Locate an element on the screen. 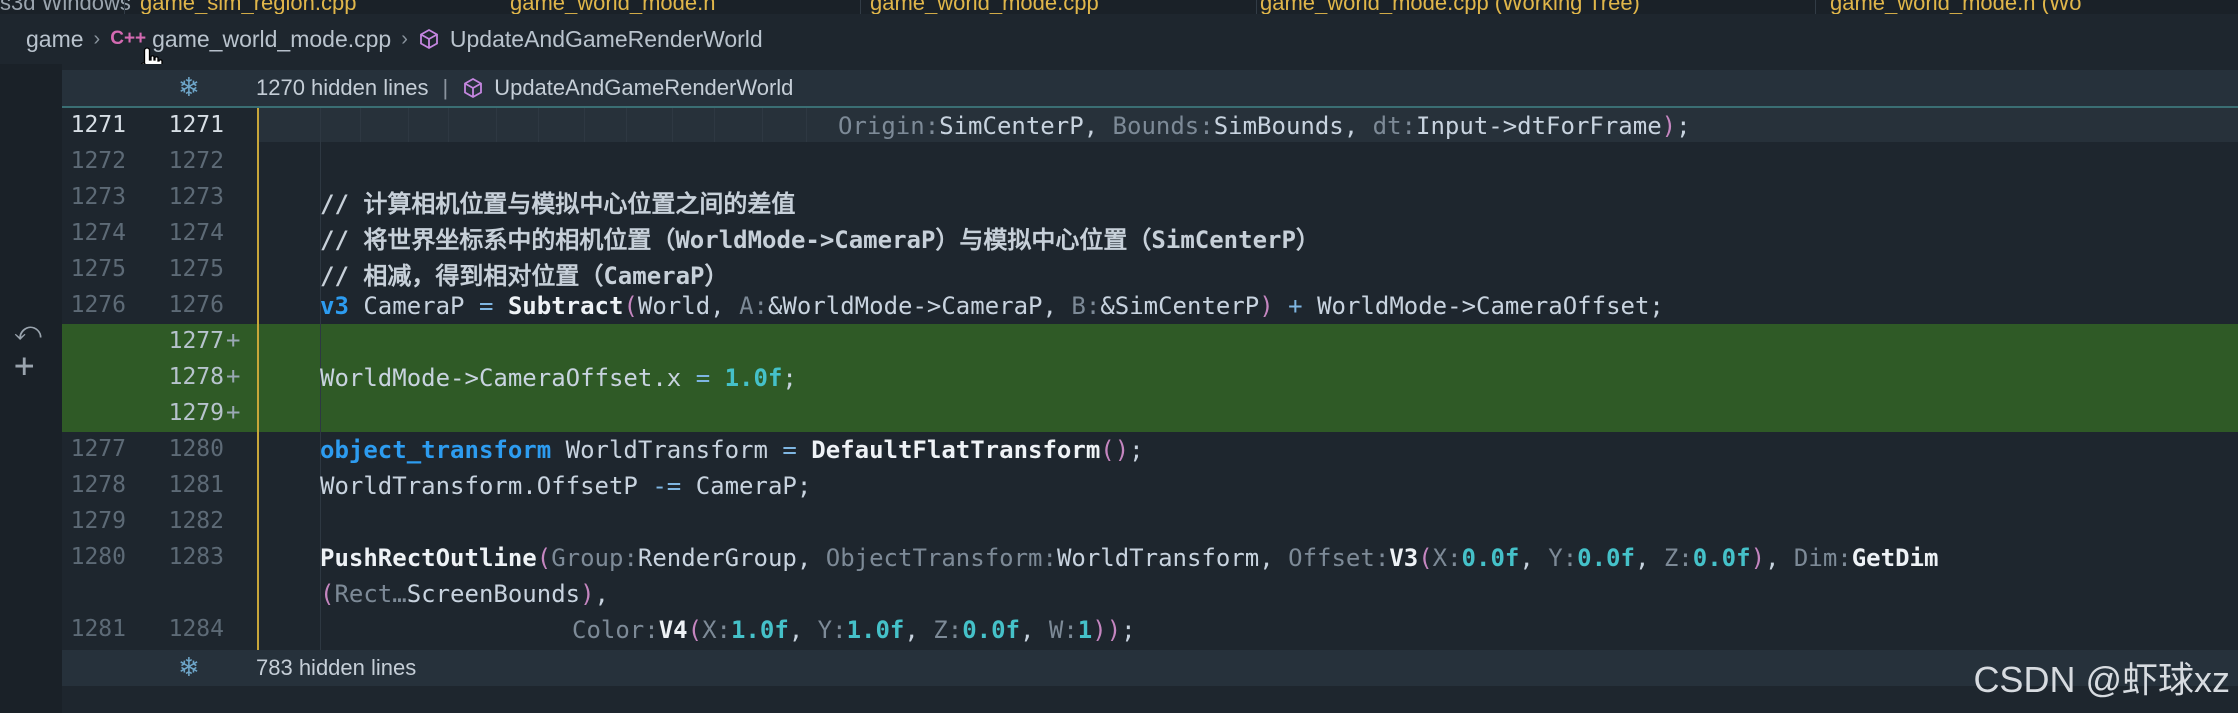 The height and width of the screenshot is (713, 2238). line-number-left: 1280 is located at coordinates (98, 557).